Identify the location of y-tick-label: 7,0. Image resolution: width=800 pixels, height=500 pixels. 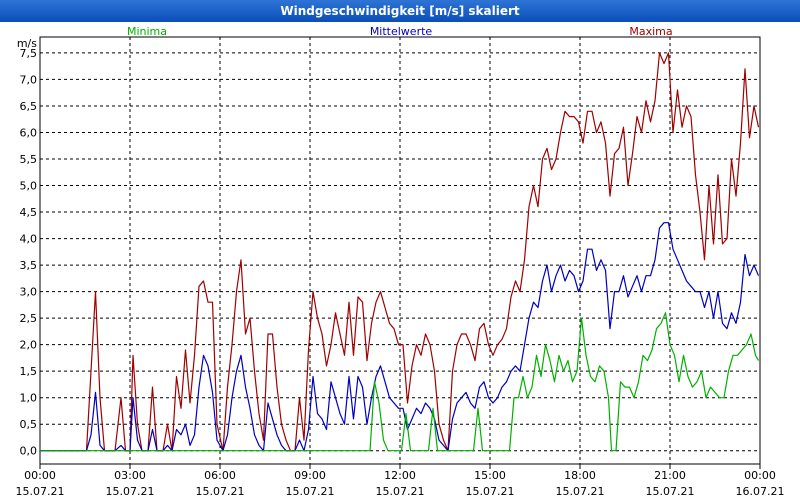
(29, 79).